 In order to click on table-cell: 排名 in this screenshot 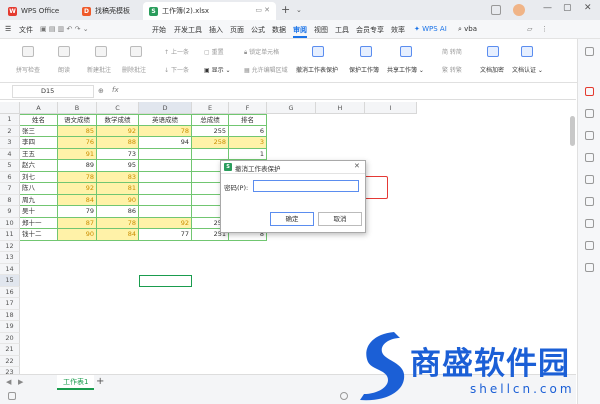, I will do `click(248, 120)`.